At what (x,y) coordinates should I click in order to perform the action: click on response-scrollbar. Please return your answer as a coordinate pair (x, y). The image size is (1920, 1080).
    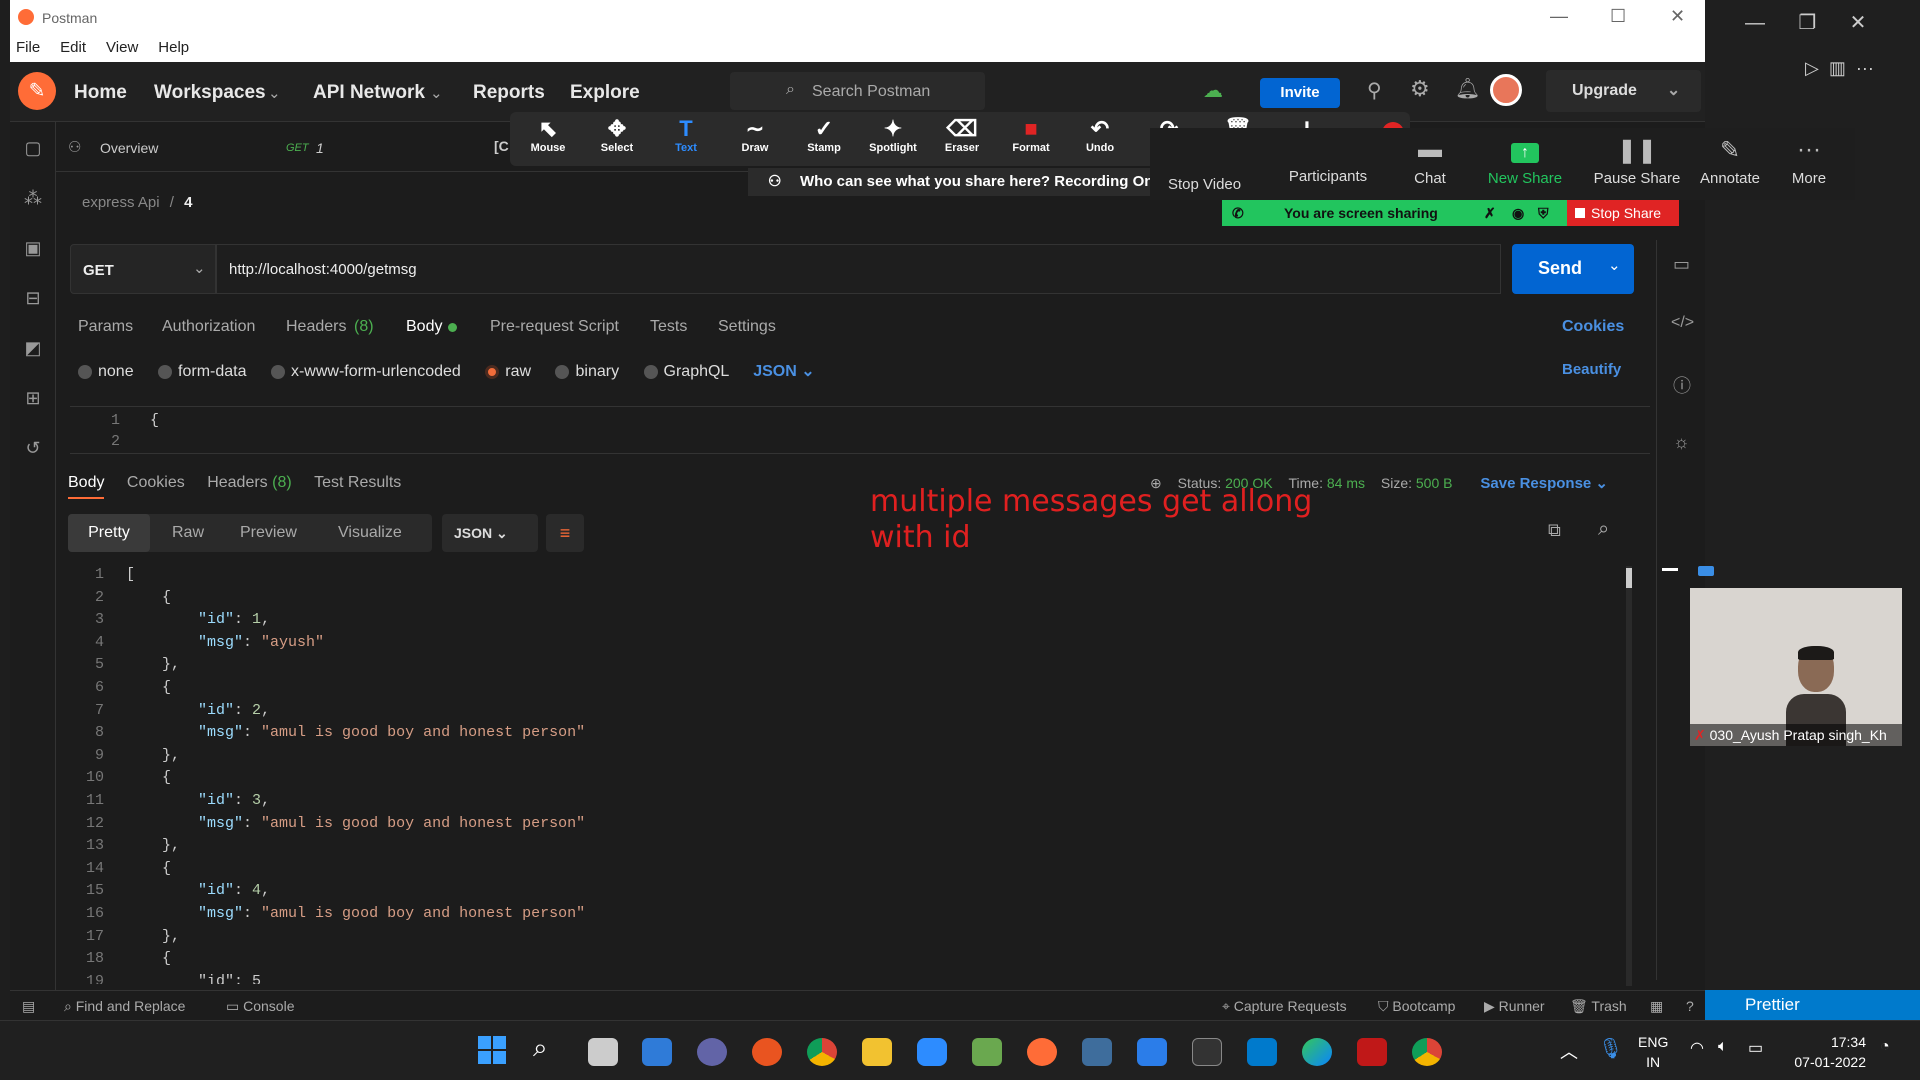
    Looking at the image, I should click on (1629, 776).